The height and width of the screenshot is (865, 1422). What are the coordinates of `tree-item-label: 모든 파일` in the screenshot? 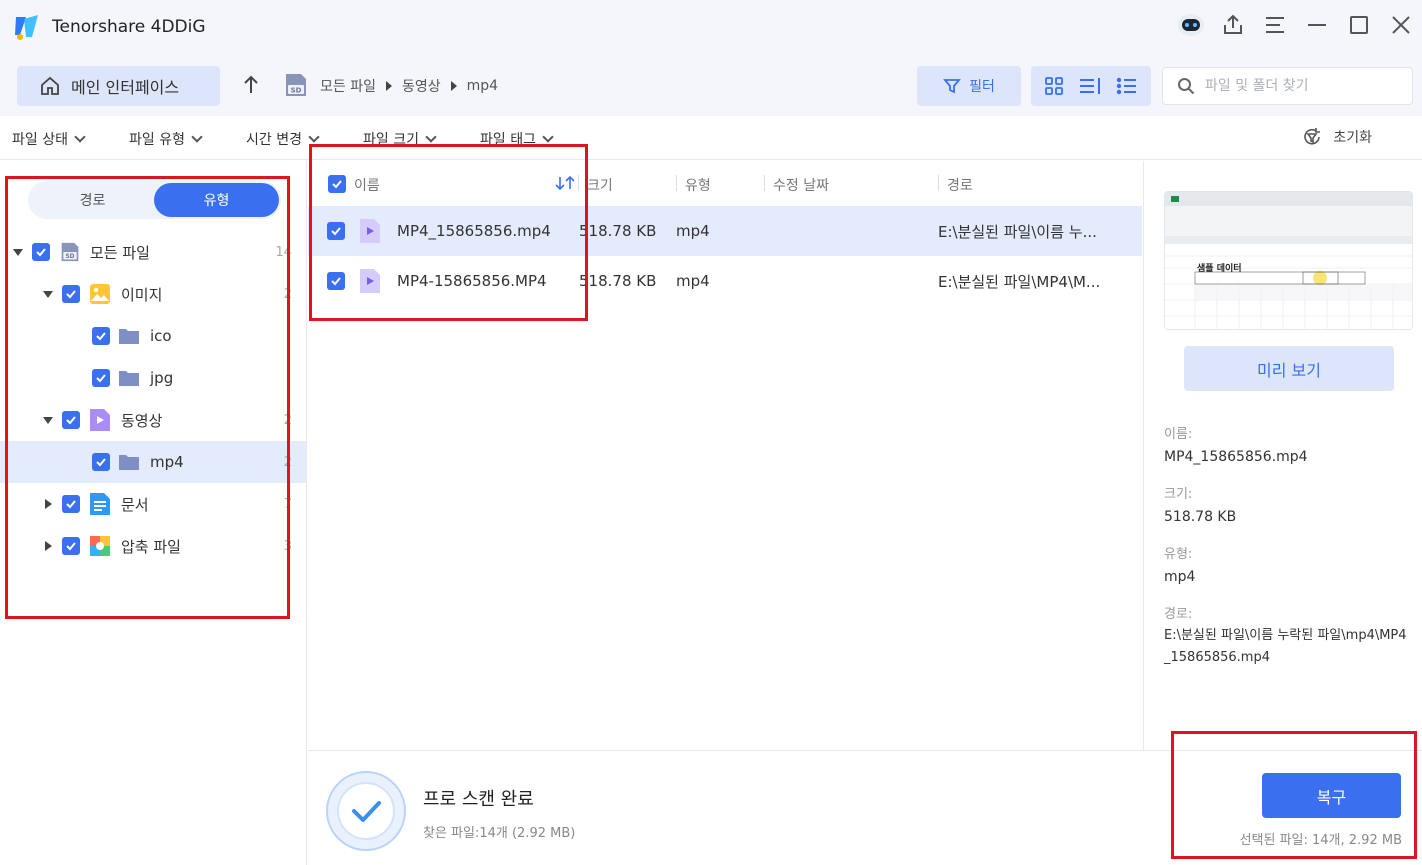 It's located at (120, 252).